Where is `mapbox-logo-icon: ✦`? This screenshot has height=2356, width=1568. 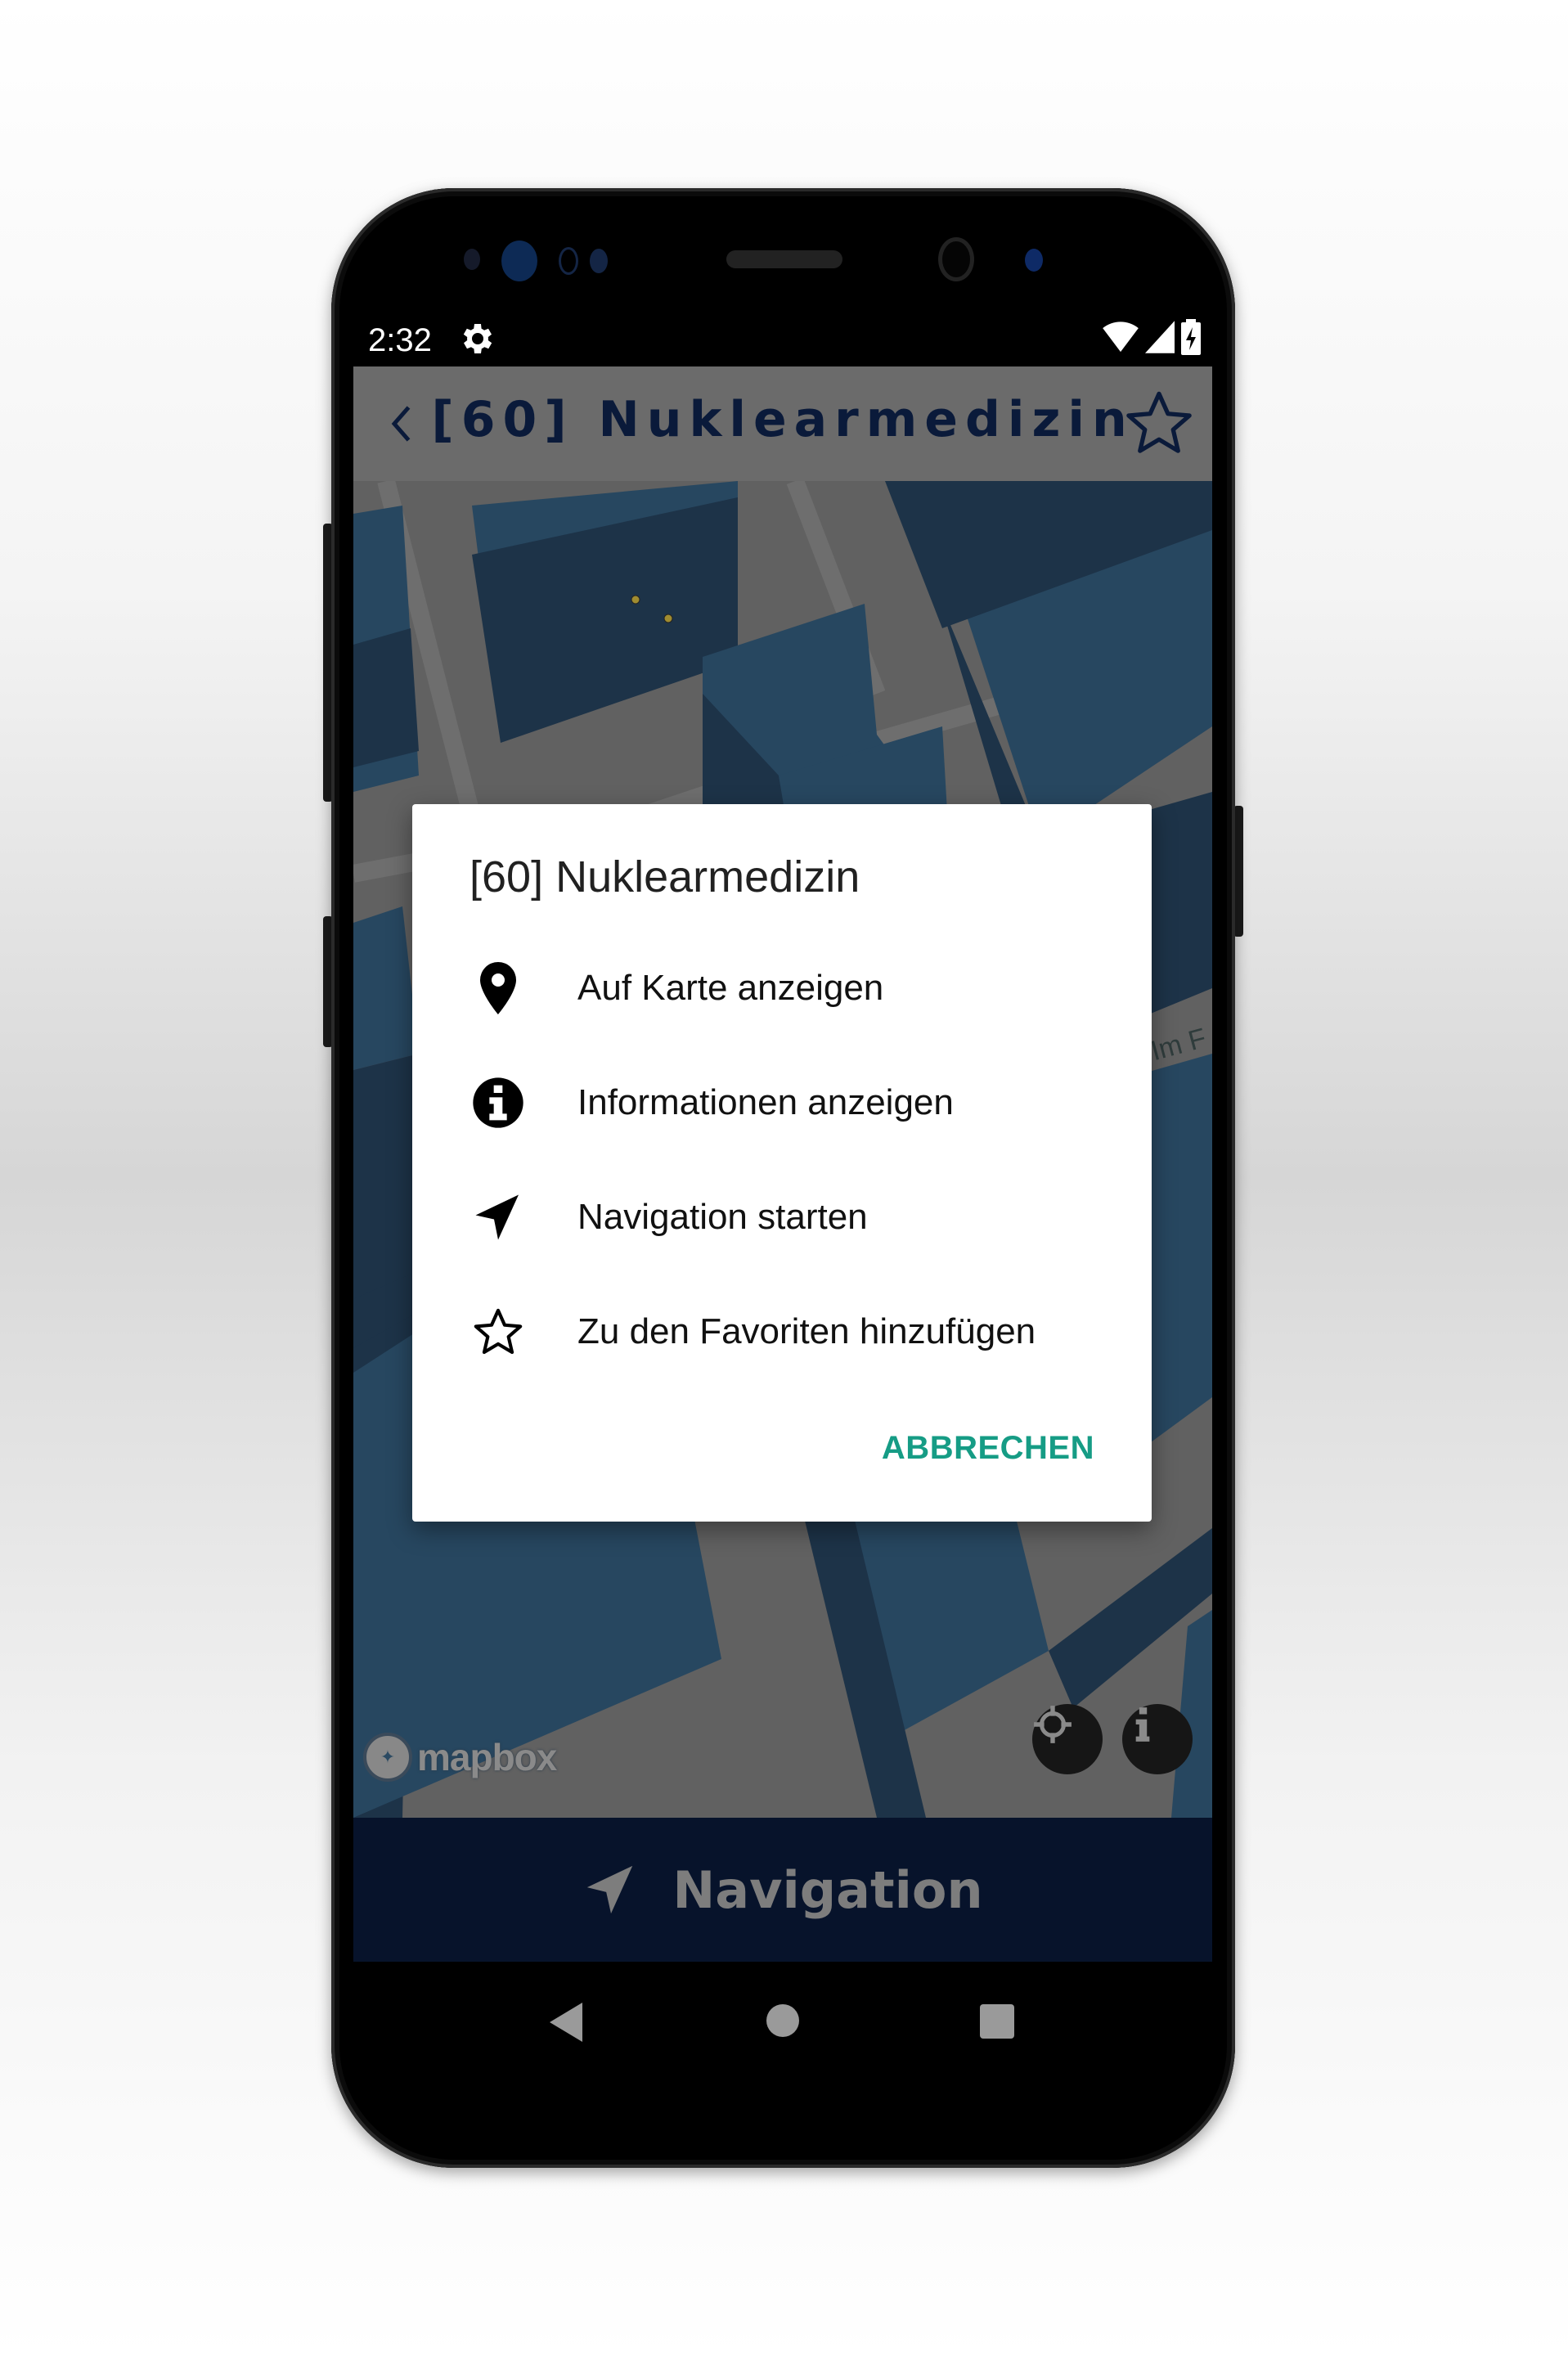
mapbox-logo-icon: ✦ is located at coordinates (387, 1757).